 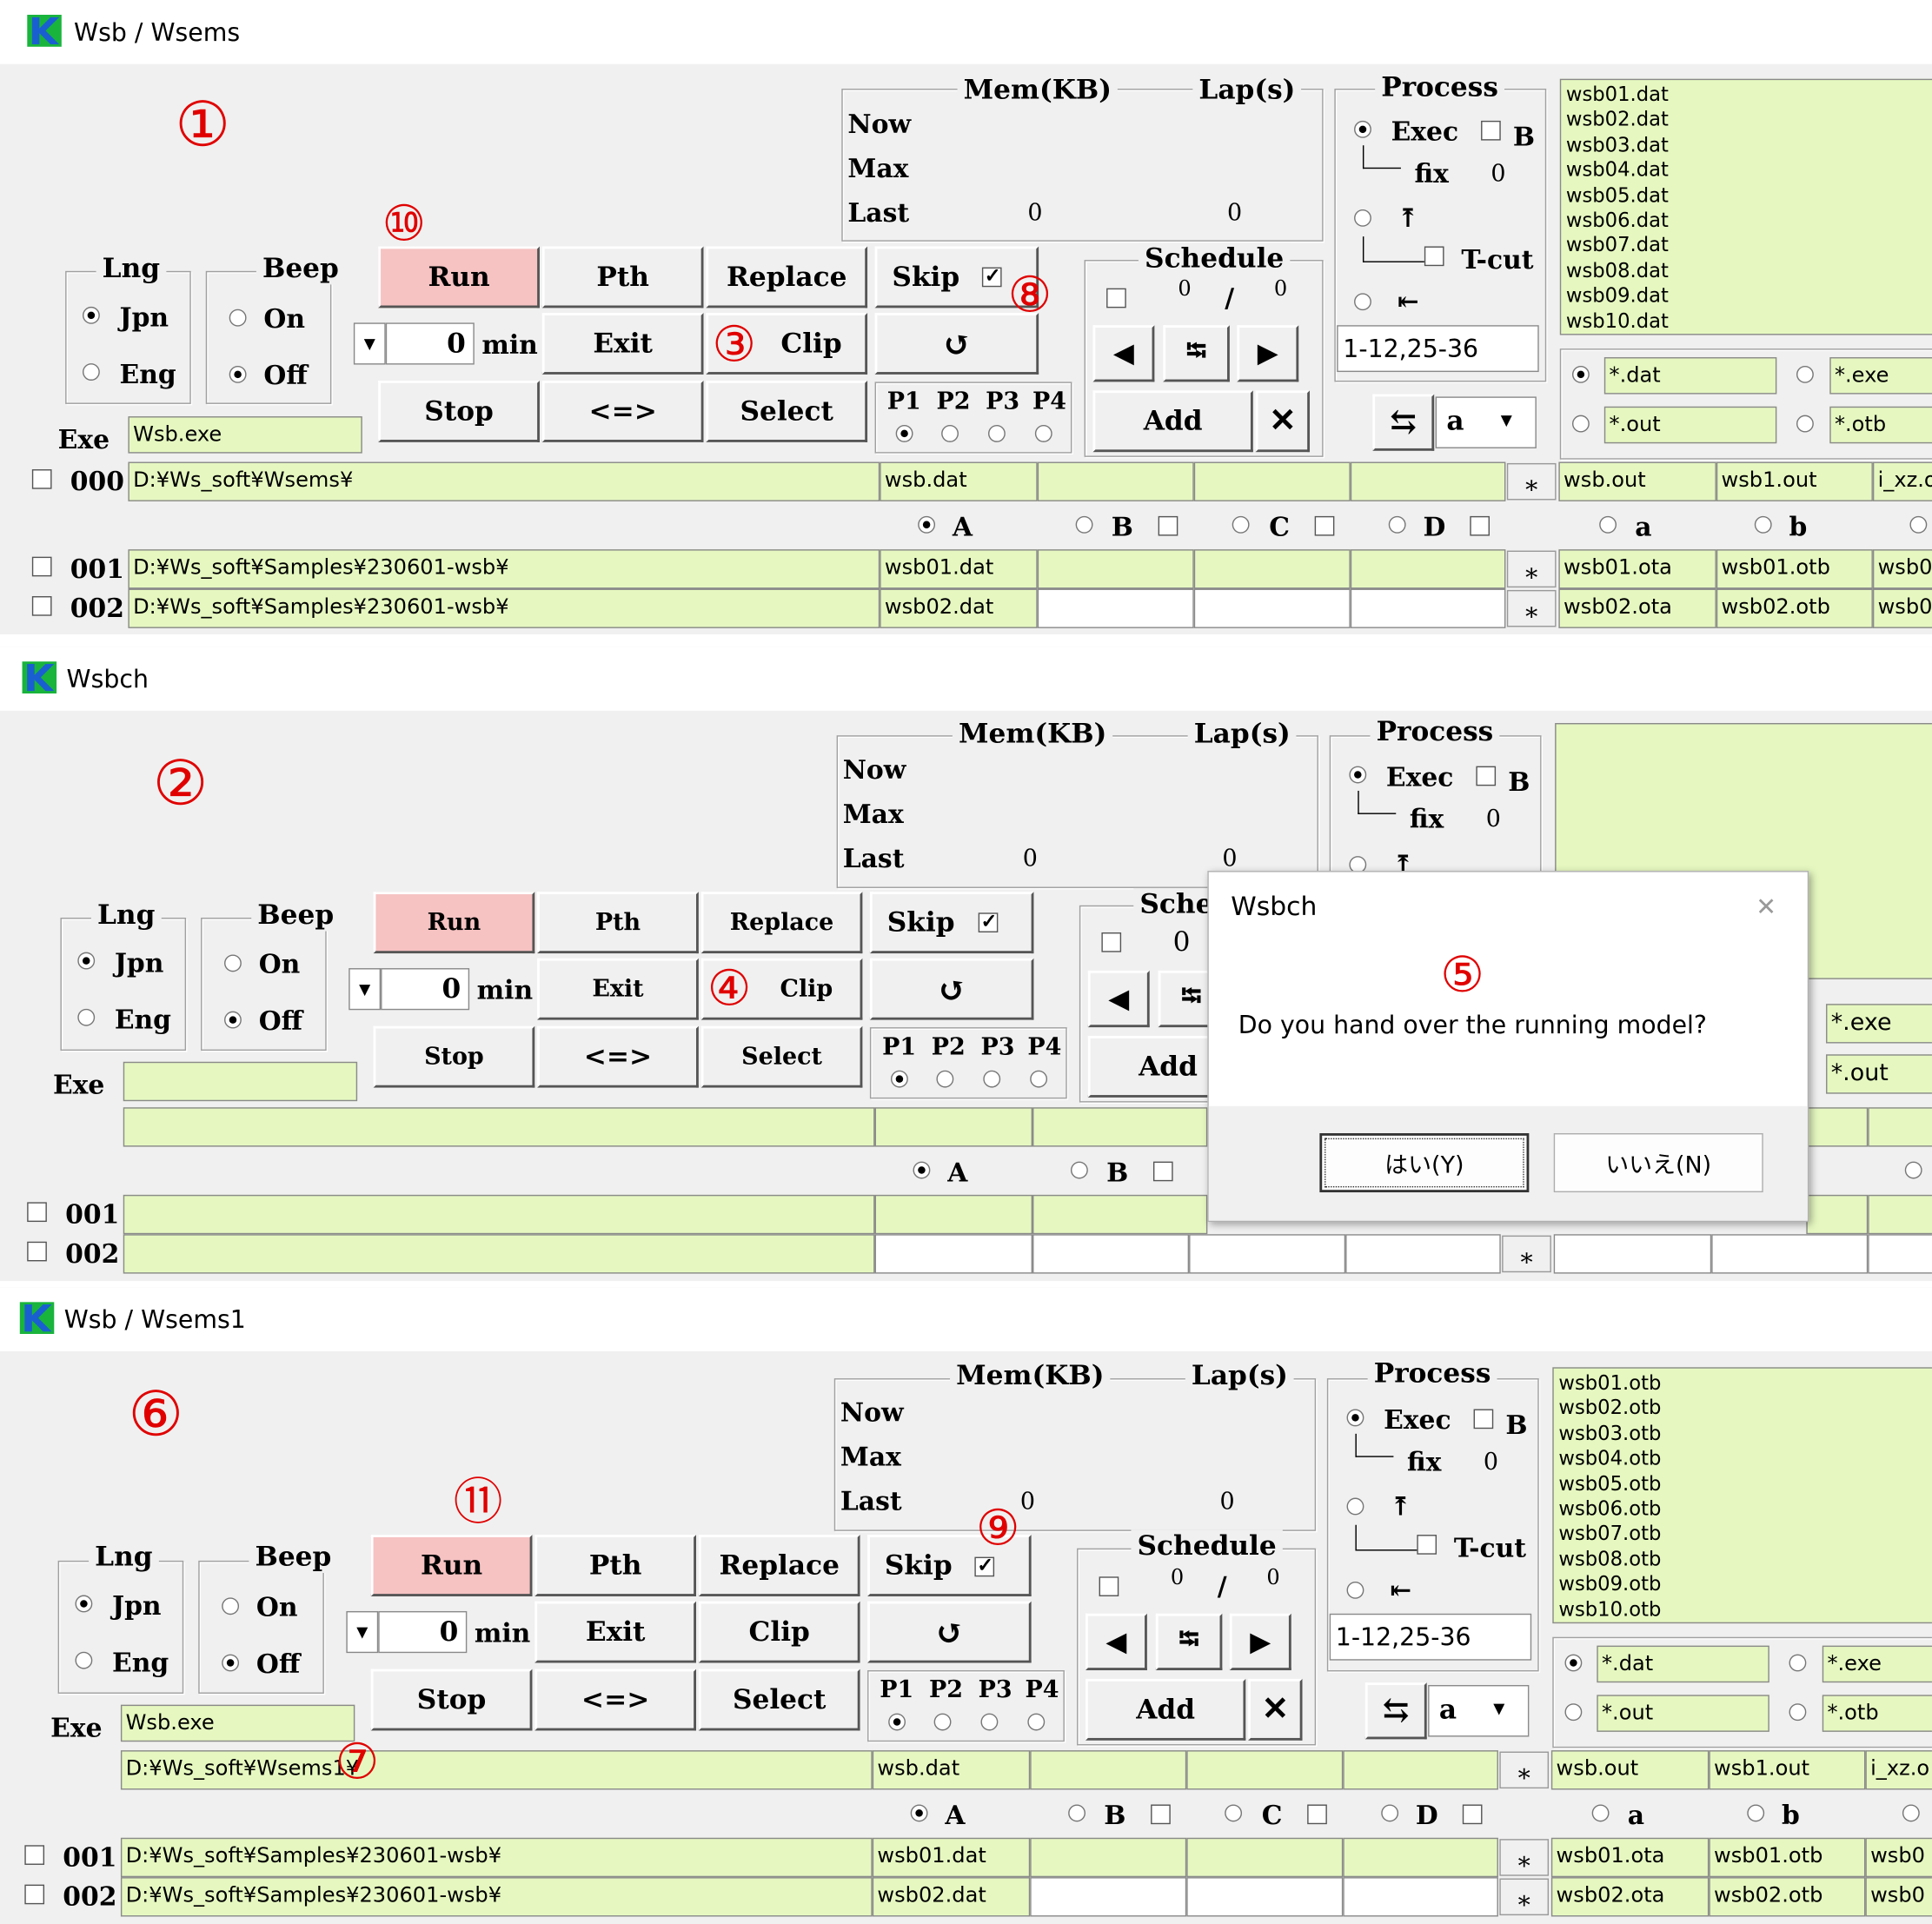 I want to click on list-item: wsb10.dat, so click(x=1749, y=321).